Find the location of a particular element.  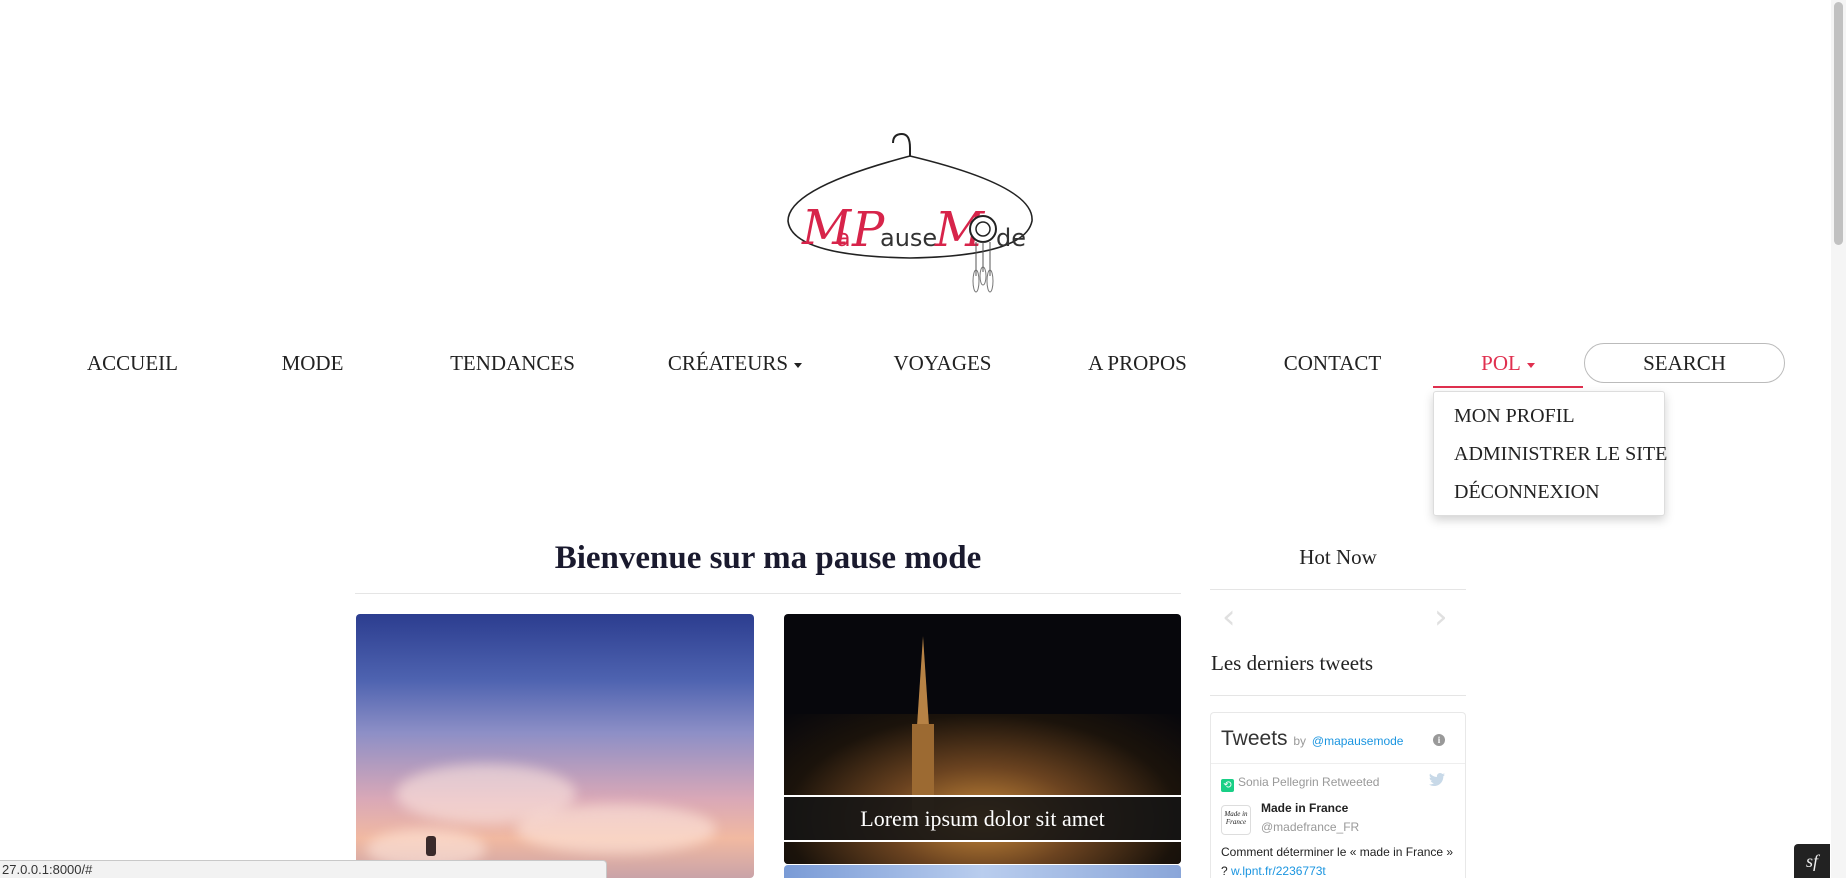

page-title: Bienvenue sur ma pause mode is located at coordinates (768, 558).